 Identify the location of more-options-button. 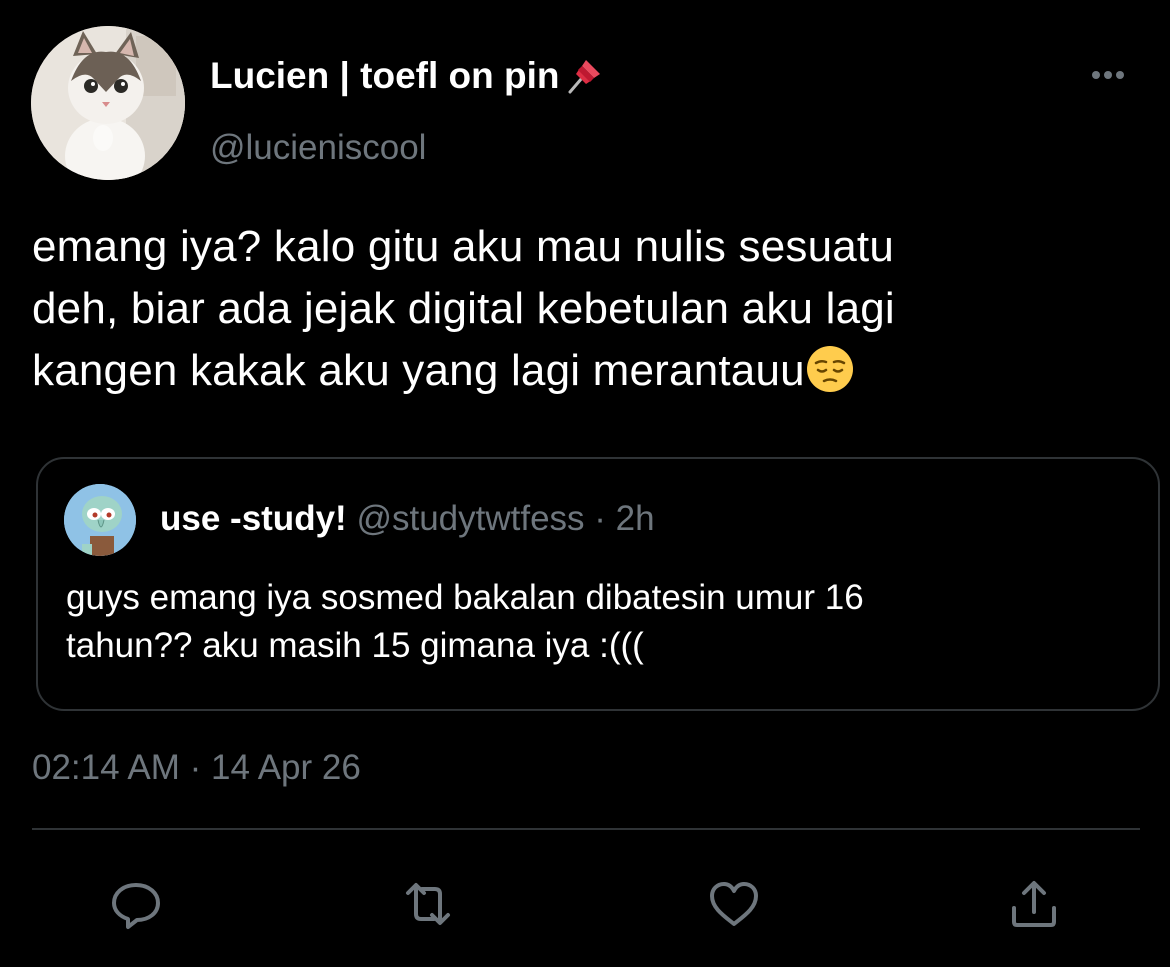
(1108, 75).